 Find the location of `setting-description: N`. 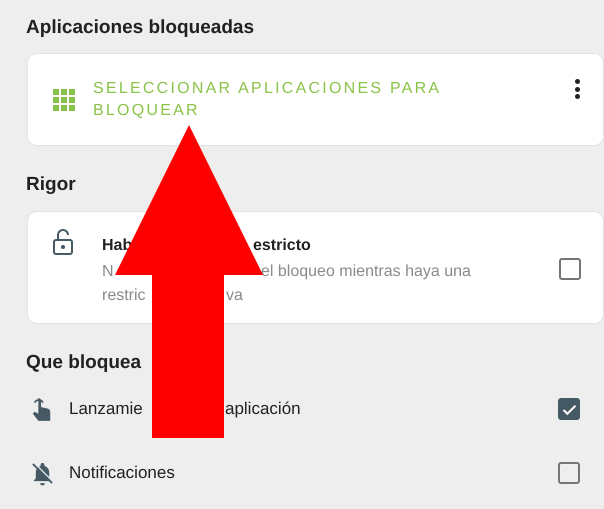

setting-description: N is located at coordinates (108, 271).